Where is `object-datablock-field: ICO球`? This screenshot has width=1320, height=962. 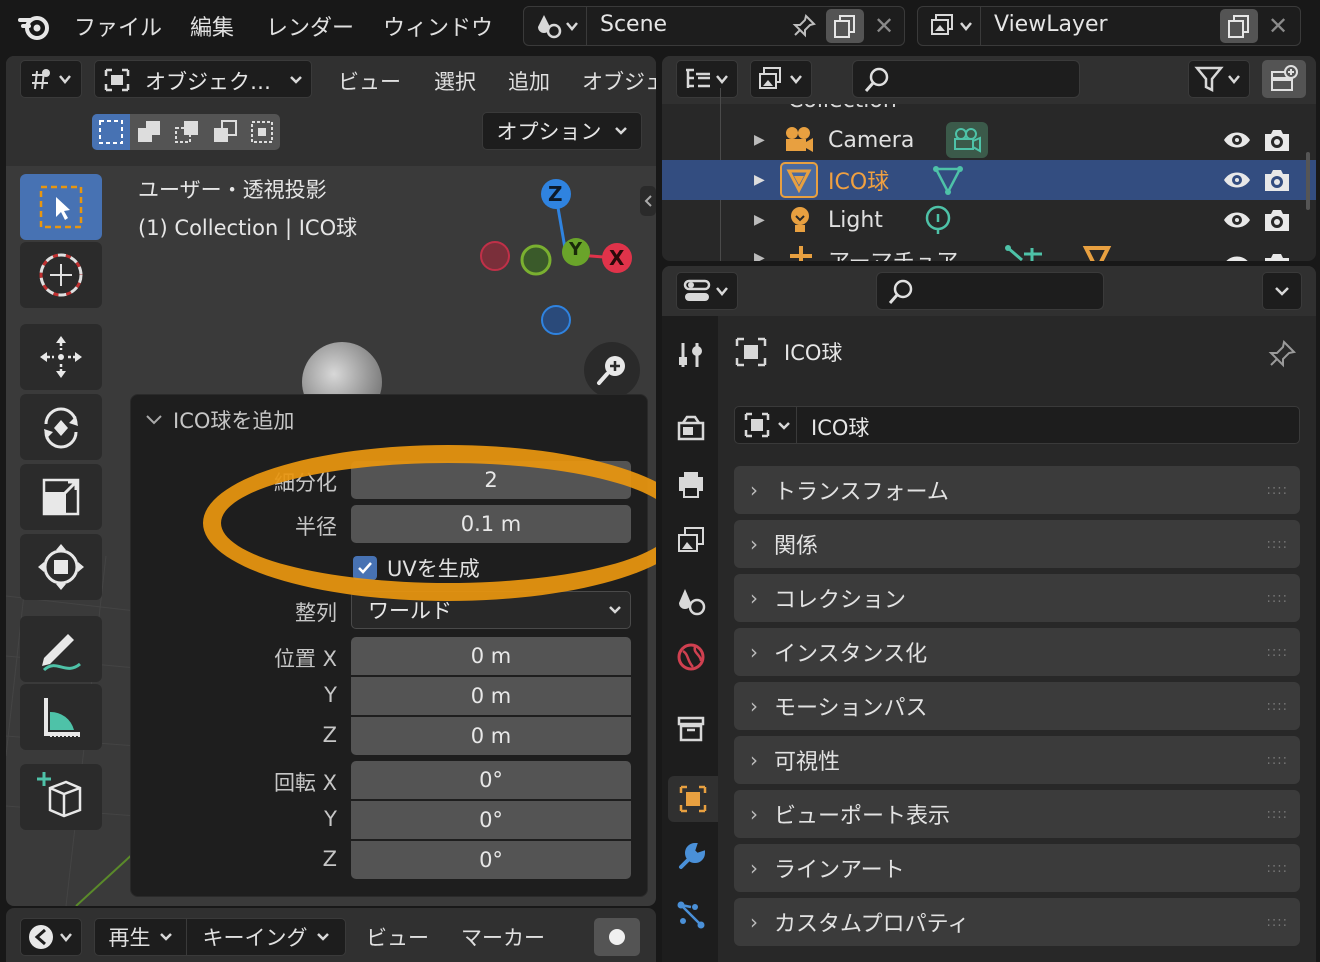 object-datablock-field: ICO球 is located at coordinates (1017, 425).